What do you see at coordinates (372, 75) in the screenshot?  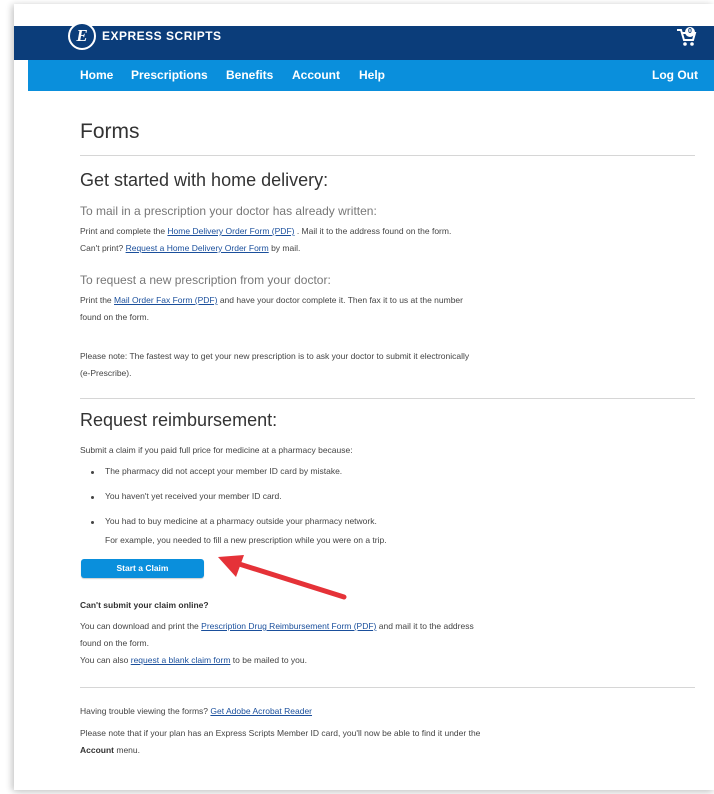 I see `nav-help: Help` at bounding box center [372, 75].